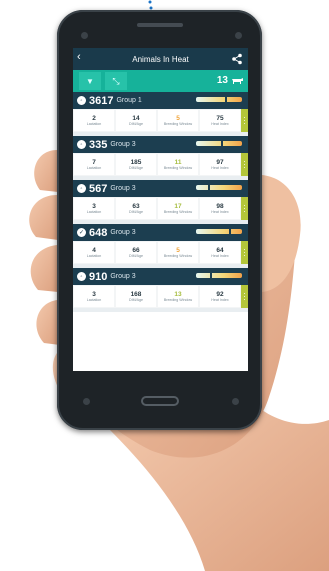 The width and height of the screenshot is (329, 571). Describe the element at coordinates (178, 164) in the screenshot. I see `stat-breeding: 11 Breeding Window` at that location.